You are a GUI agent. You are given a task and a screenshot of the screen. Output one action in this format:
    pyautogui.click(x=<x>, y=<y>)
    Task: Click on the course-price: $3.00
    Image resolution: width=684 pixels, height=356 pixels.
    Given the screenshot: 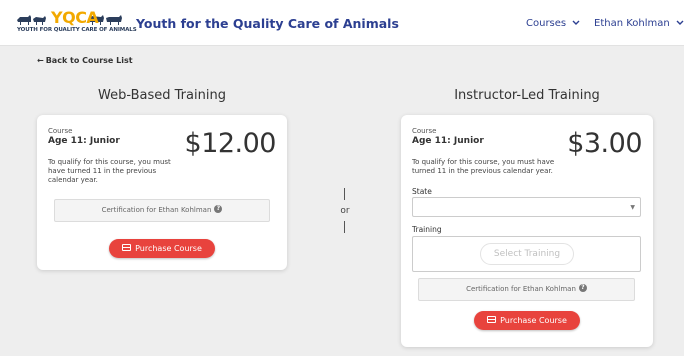 What is the action you would take?
    pyautogui.click(x=604, y=143)
    